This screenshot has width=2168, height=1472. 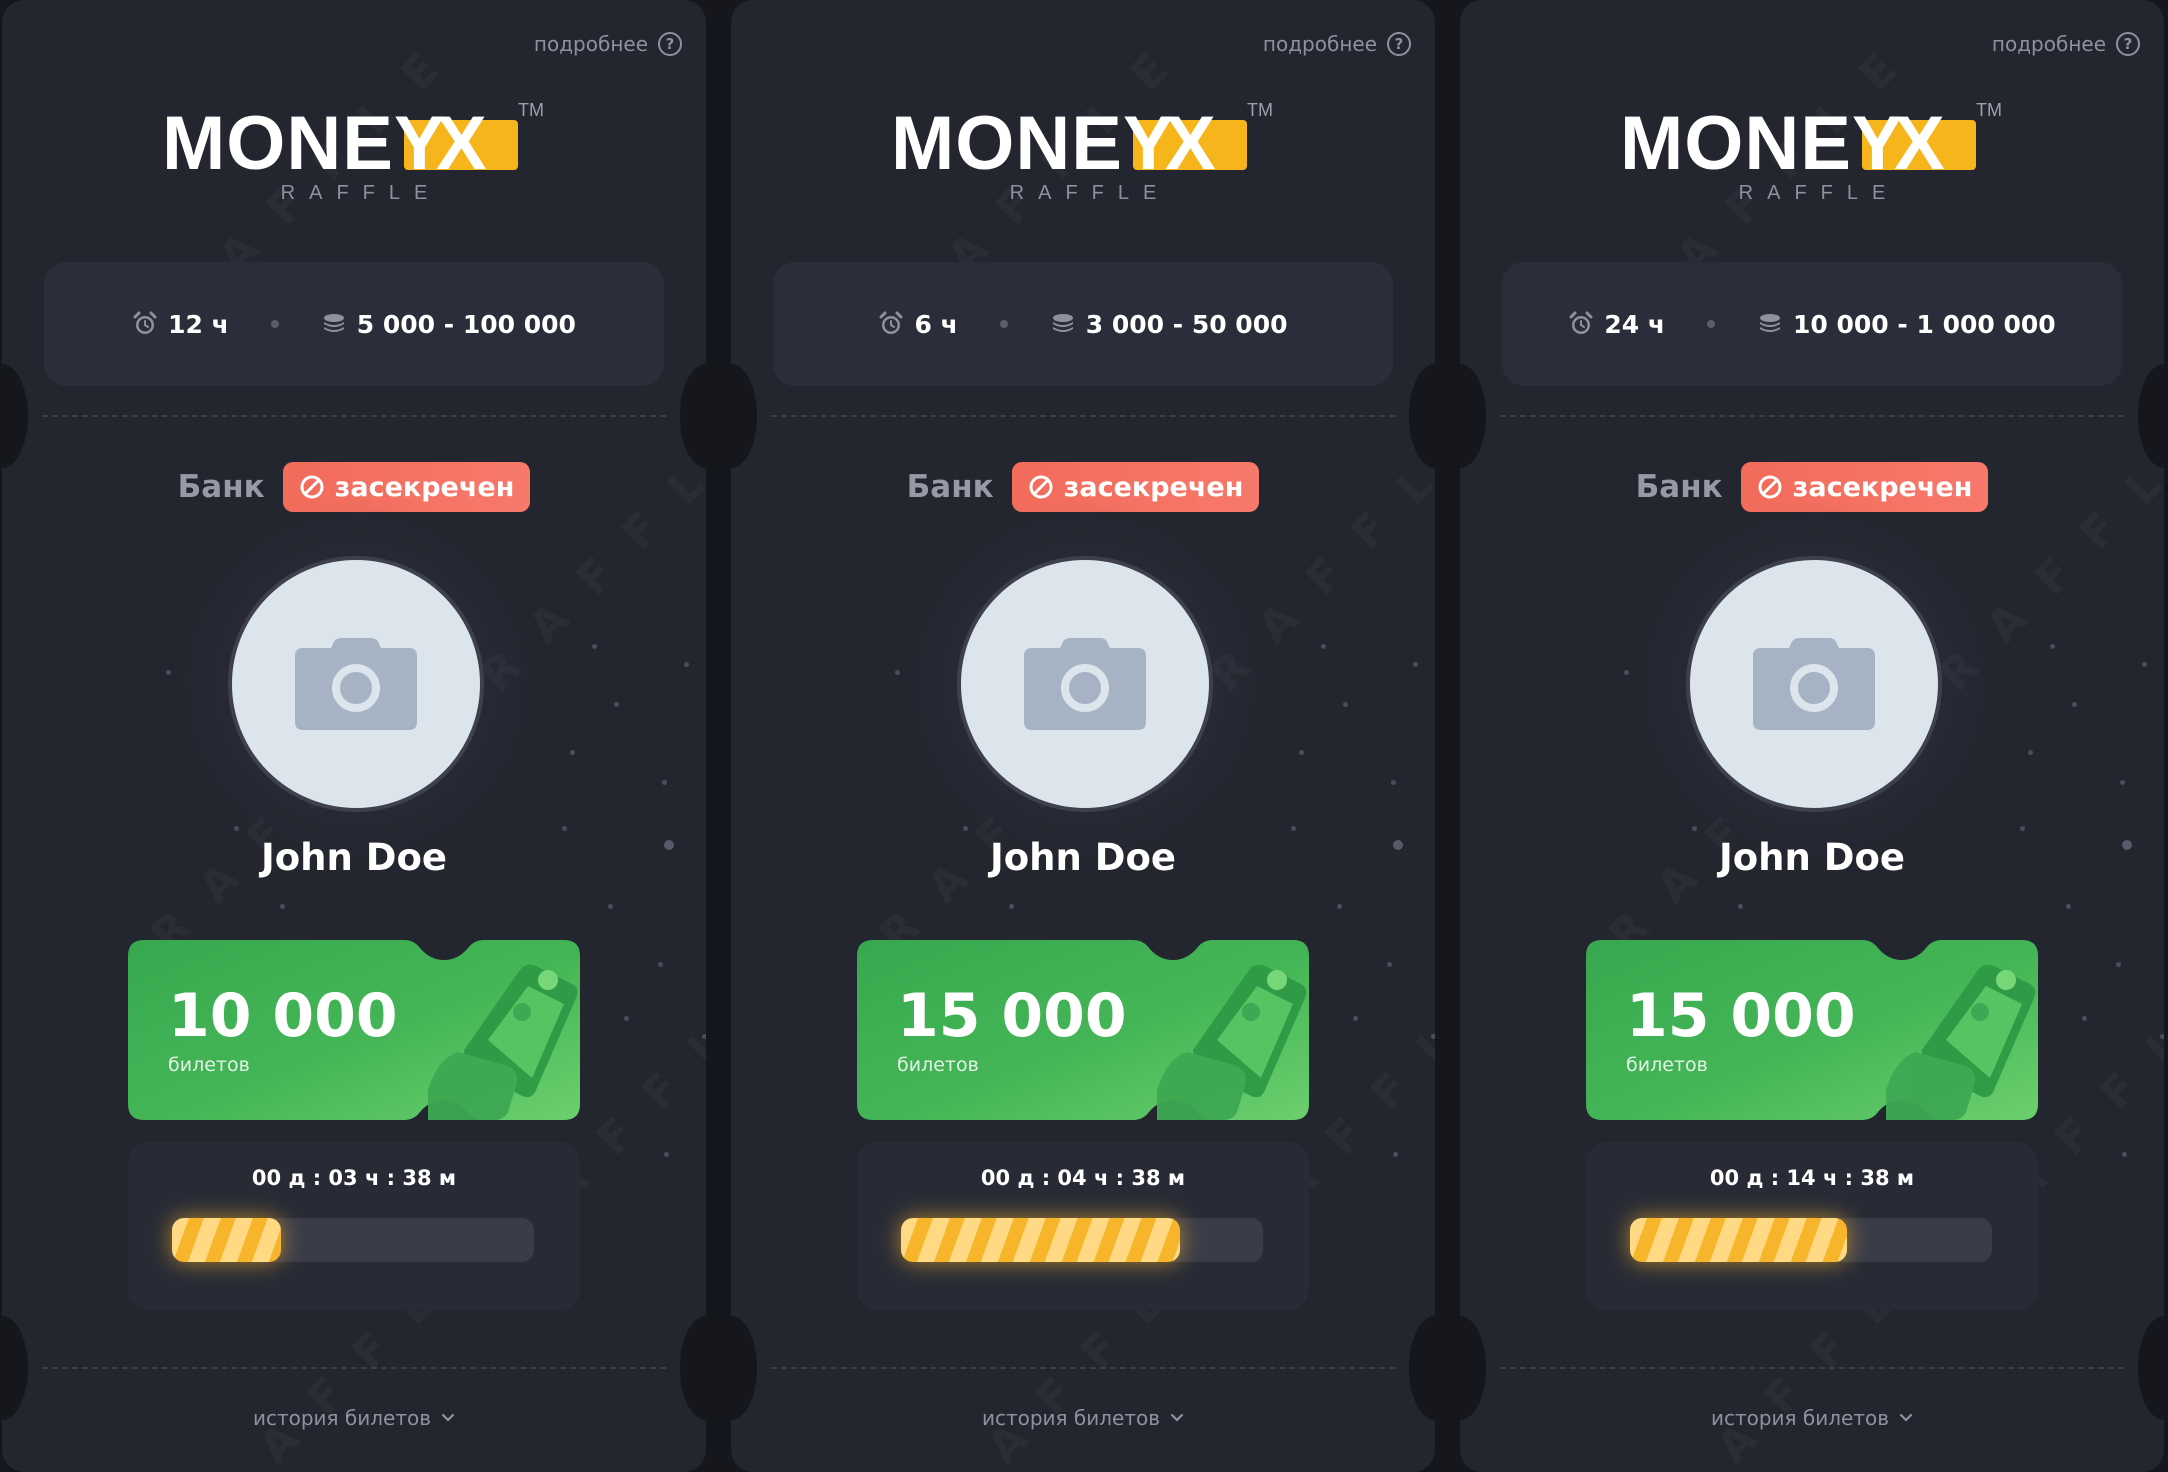 I want to click on logo-trademark: TM, so click(x=1989, y=110).